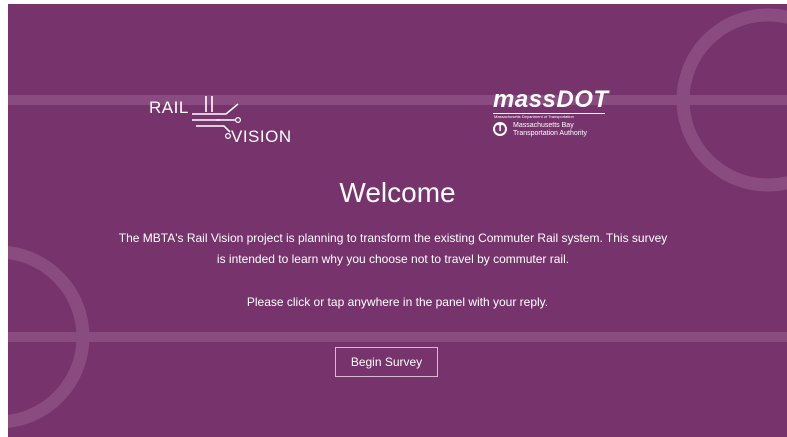  Describe the element at coordinates (397, 100) in the screenshot. I see `top-track-band` at that location.